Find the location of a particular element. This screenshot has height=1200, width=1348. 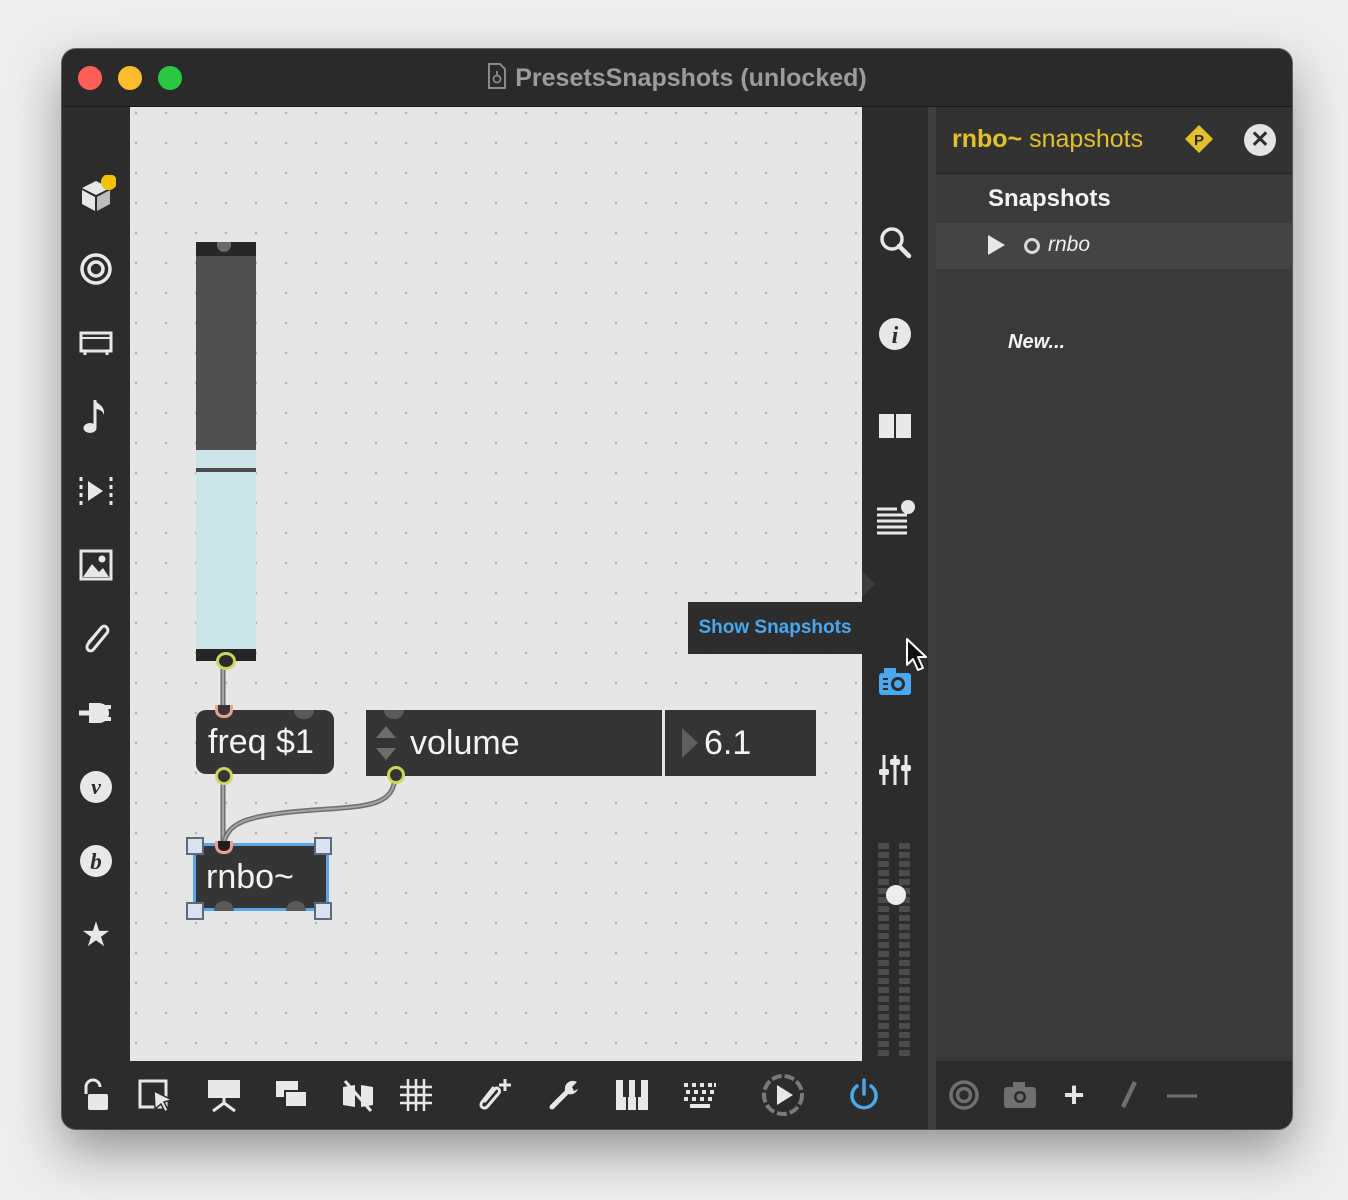

grid-icon is located at coordinates (416, 1095).